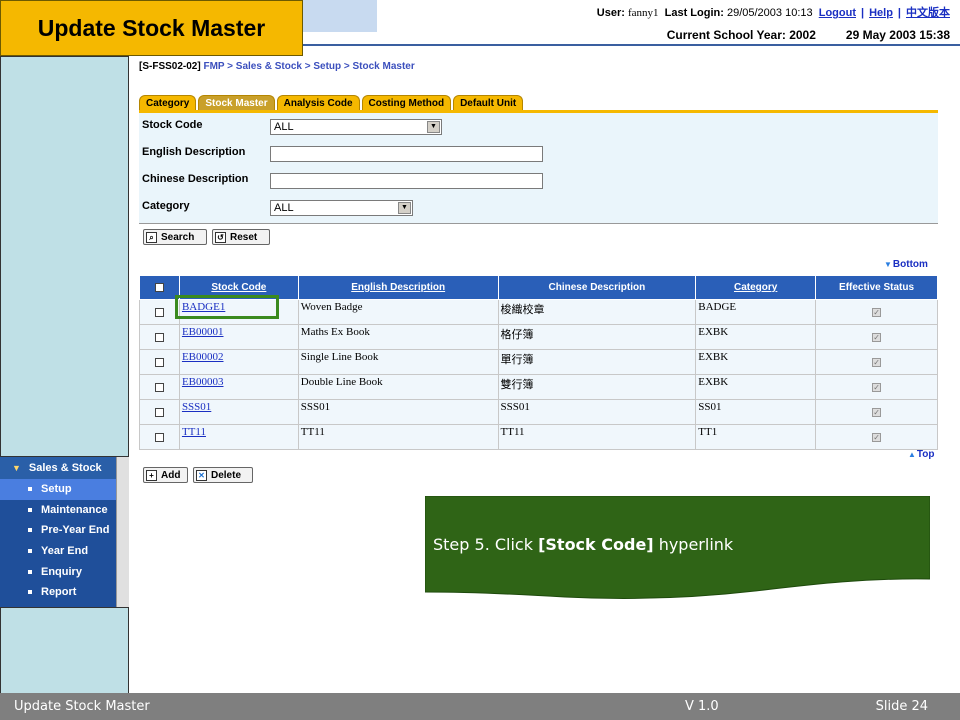 This screenshot has width=960, height=720. Describe the element at coordinates (170, 66) in the screenshot. I see `screen-code: [S-FSS02-02]` at that location.